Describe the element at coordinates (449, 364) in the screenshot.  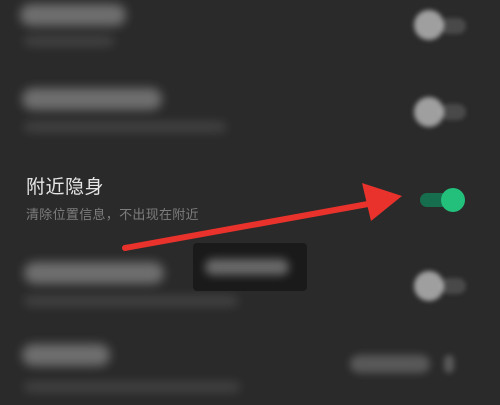
I see `chevron-right-icon` at that location.